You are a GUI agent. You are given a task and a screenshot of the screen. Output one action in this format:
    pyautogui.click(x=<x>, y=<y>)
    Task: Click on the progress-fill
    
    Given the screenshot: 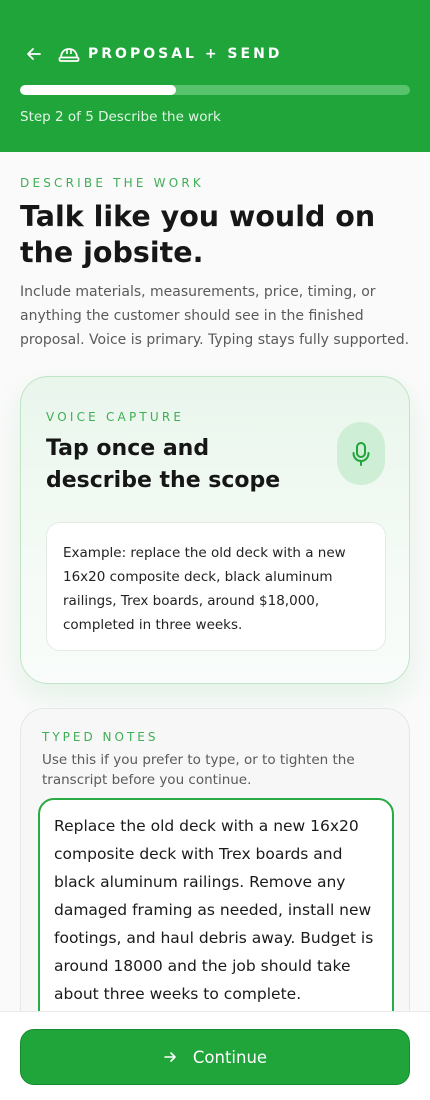 What is the action you would take?
    pyautogui.click(x=98, y=90)
    